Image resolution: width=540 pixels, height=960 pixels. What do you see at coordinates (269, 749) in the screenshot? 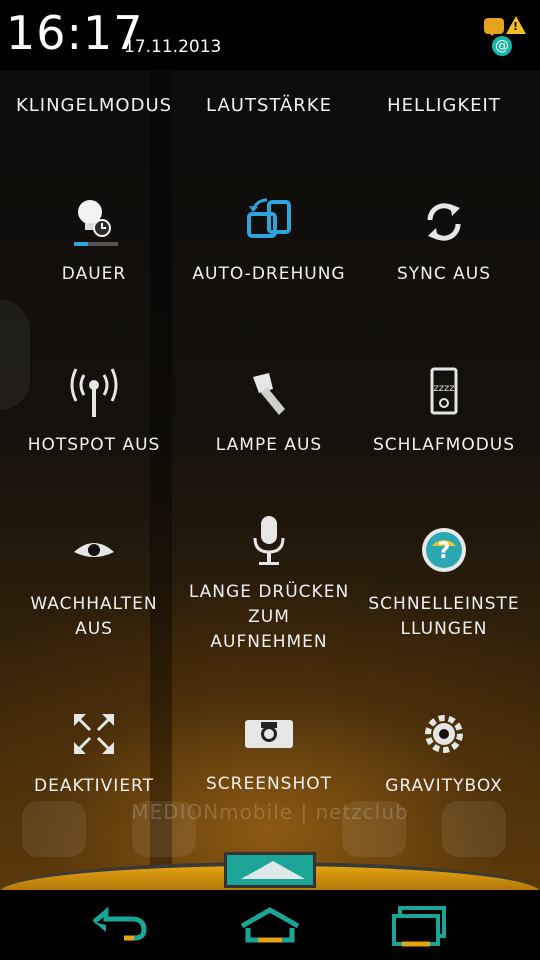
I see `tile-screenshot: SCREENSHOT` at bounding box center [269, 749].